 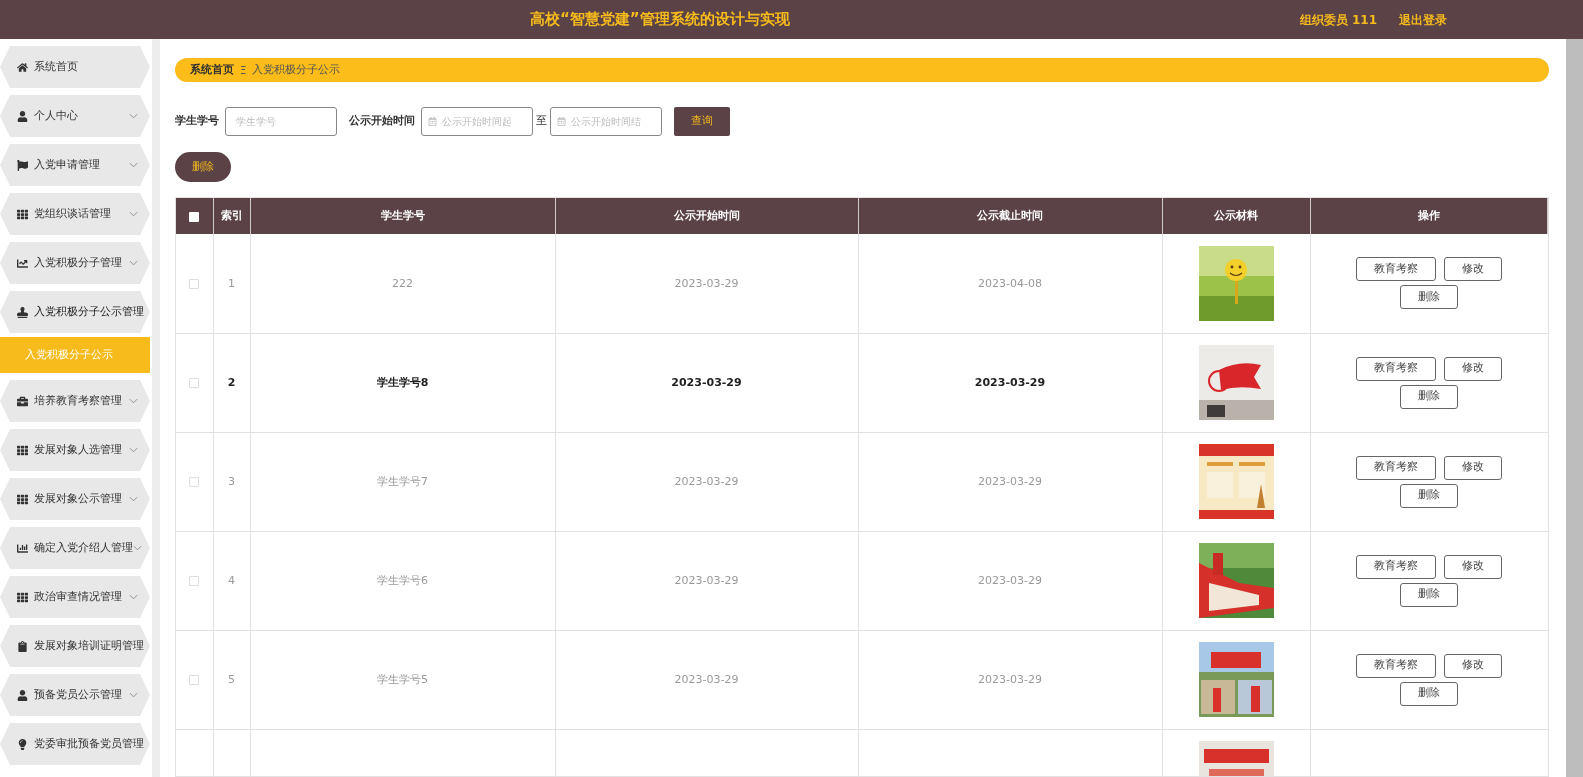 What do you see at coordinates (660, 20) in the screenshot?
I see `app-title: 高校“智慧党建”管理系统的设计与实现` at bounding box center [660, 20].